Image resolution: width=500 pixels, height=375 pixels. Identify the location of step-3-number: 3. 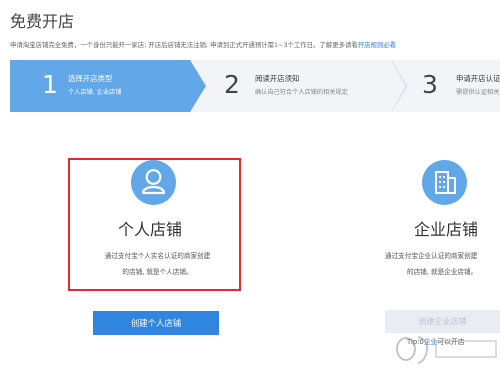
(430, 84).